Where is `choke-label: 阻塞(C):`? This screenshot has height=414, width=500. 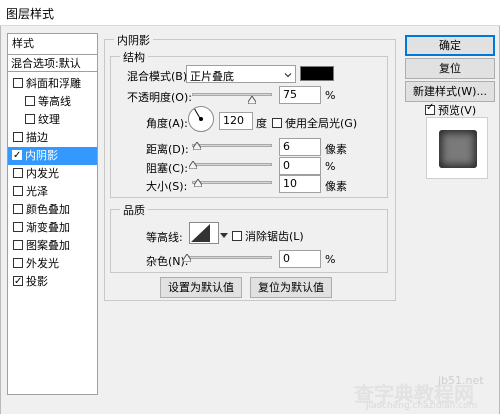
choke-label: 阻塞(C): is located at coordinates (167, 168).